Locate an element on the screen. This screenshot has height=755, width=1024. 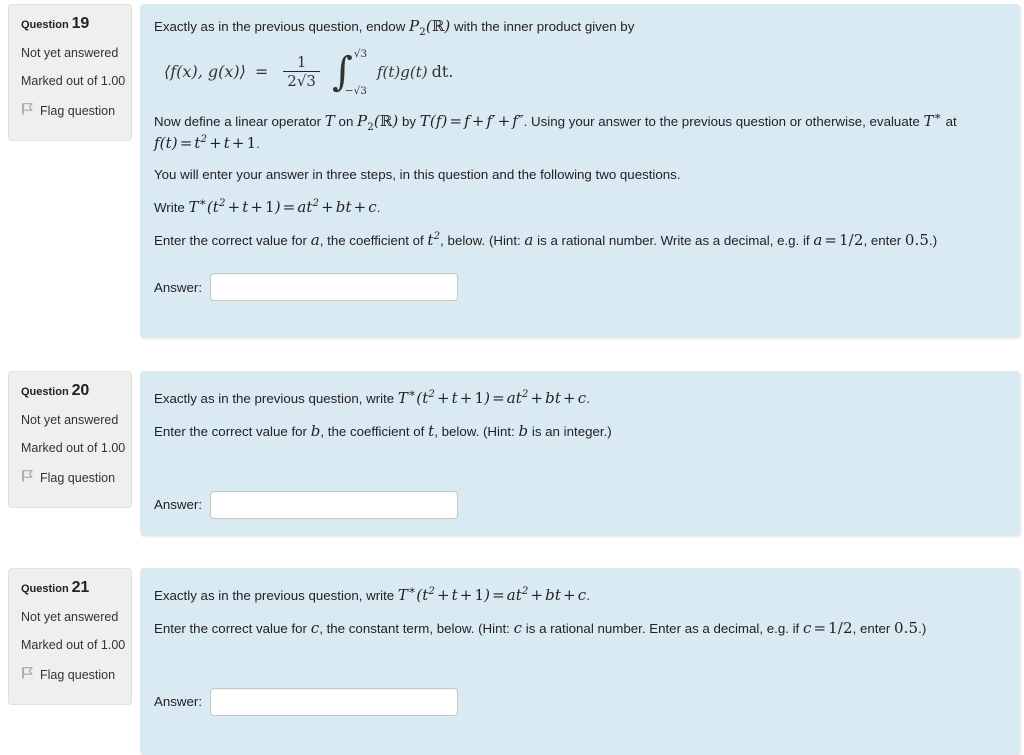
question-heading-20: Question 20 is located at coordinates (70, 391).